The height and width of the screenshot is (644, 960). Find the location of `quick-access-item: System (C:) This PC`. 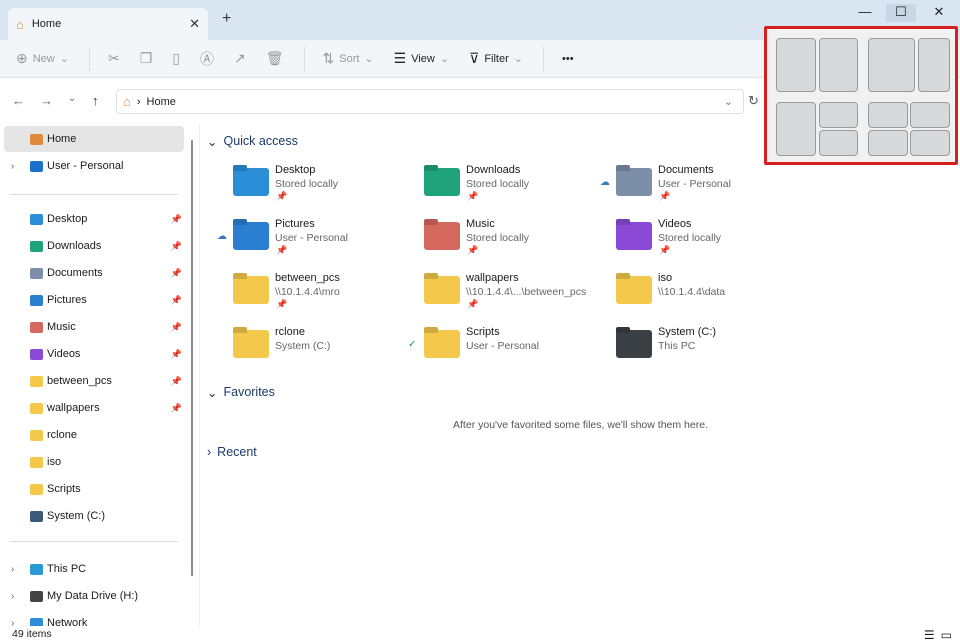

quick-access-item: System (C:) This PC is located at coordinates (711, 351).